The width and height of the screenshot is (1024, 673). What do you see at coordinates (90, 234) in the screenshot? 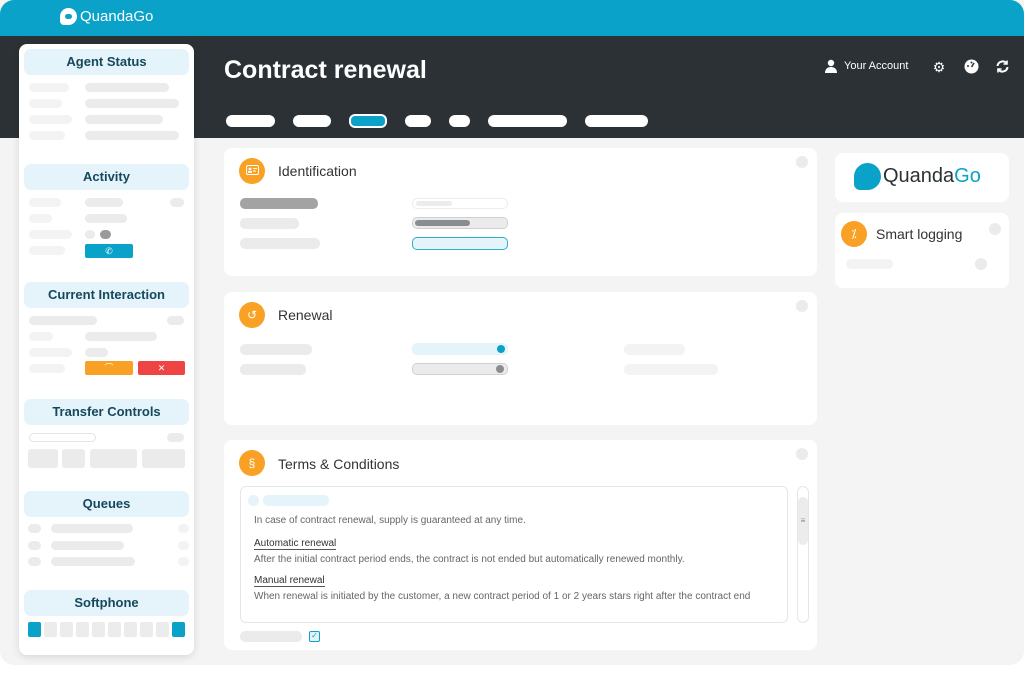
I see `toggle-off` at bounding box center [90, 234].